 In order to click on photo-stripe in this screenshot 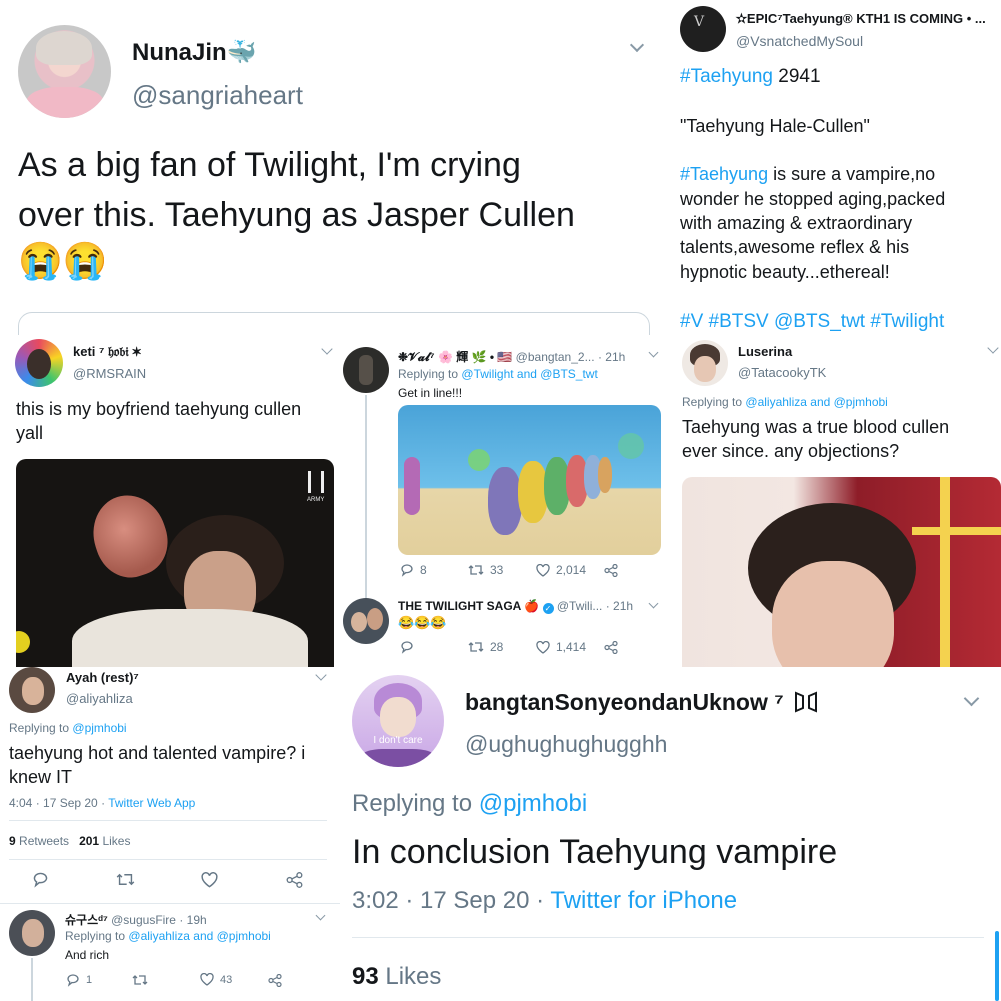, I will do `click(945, 572)`.